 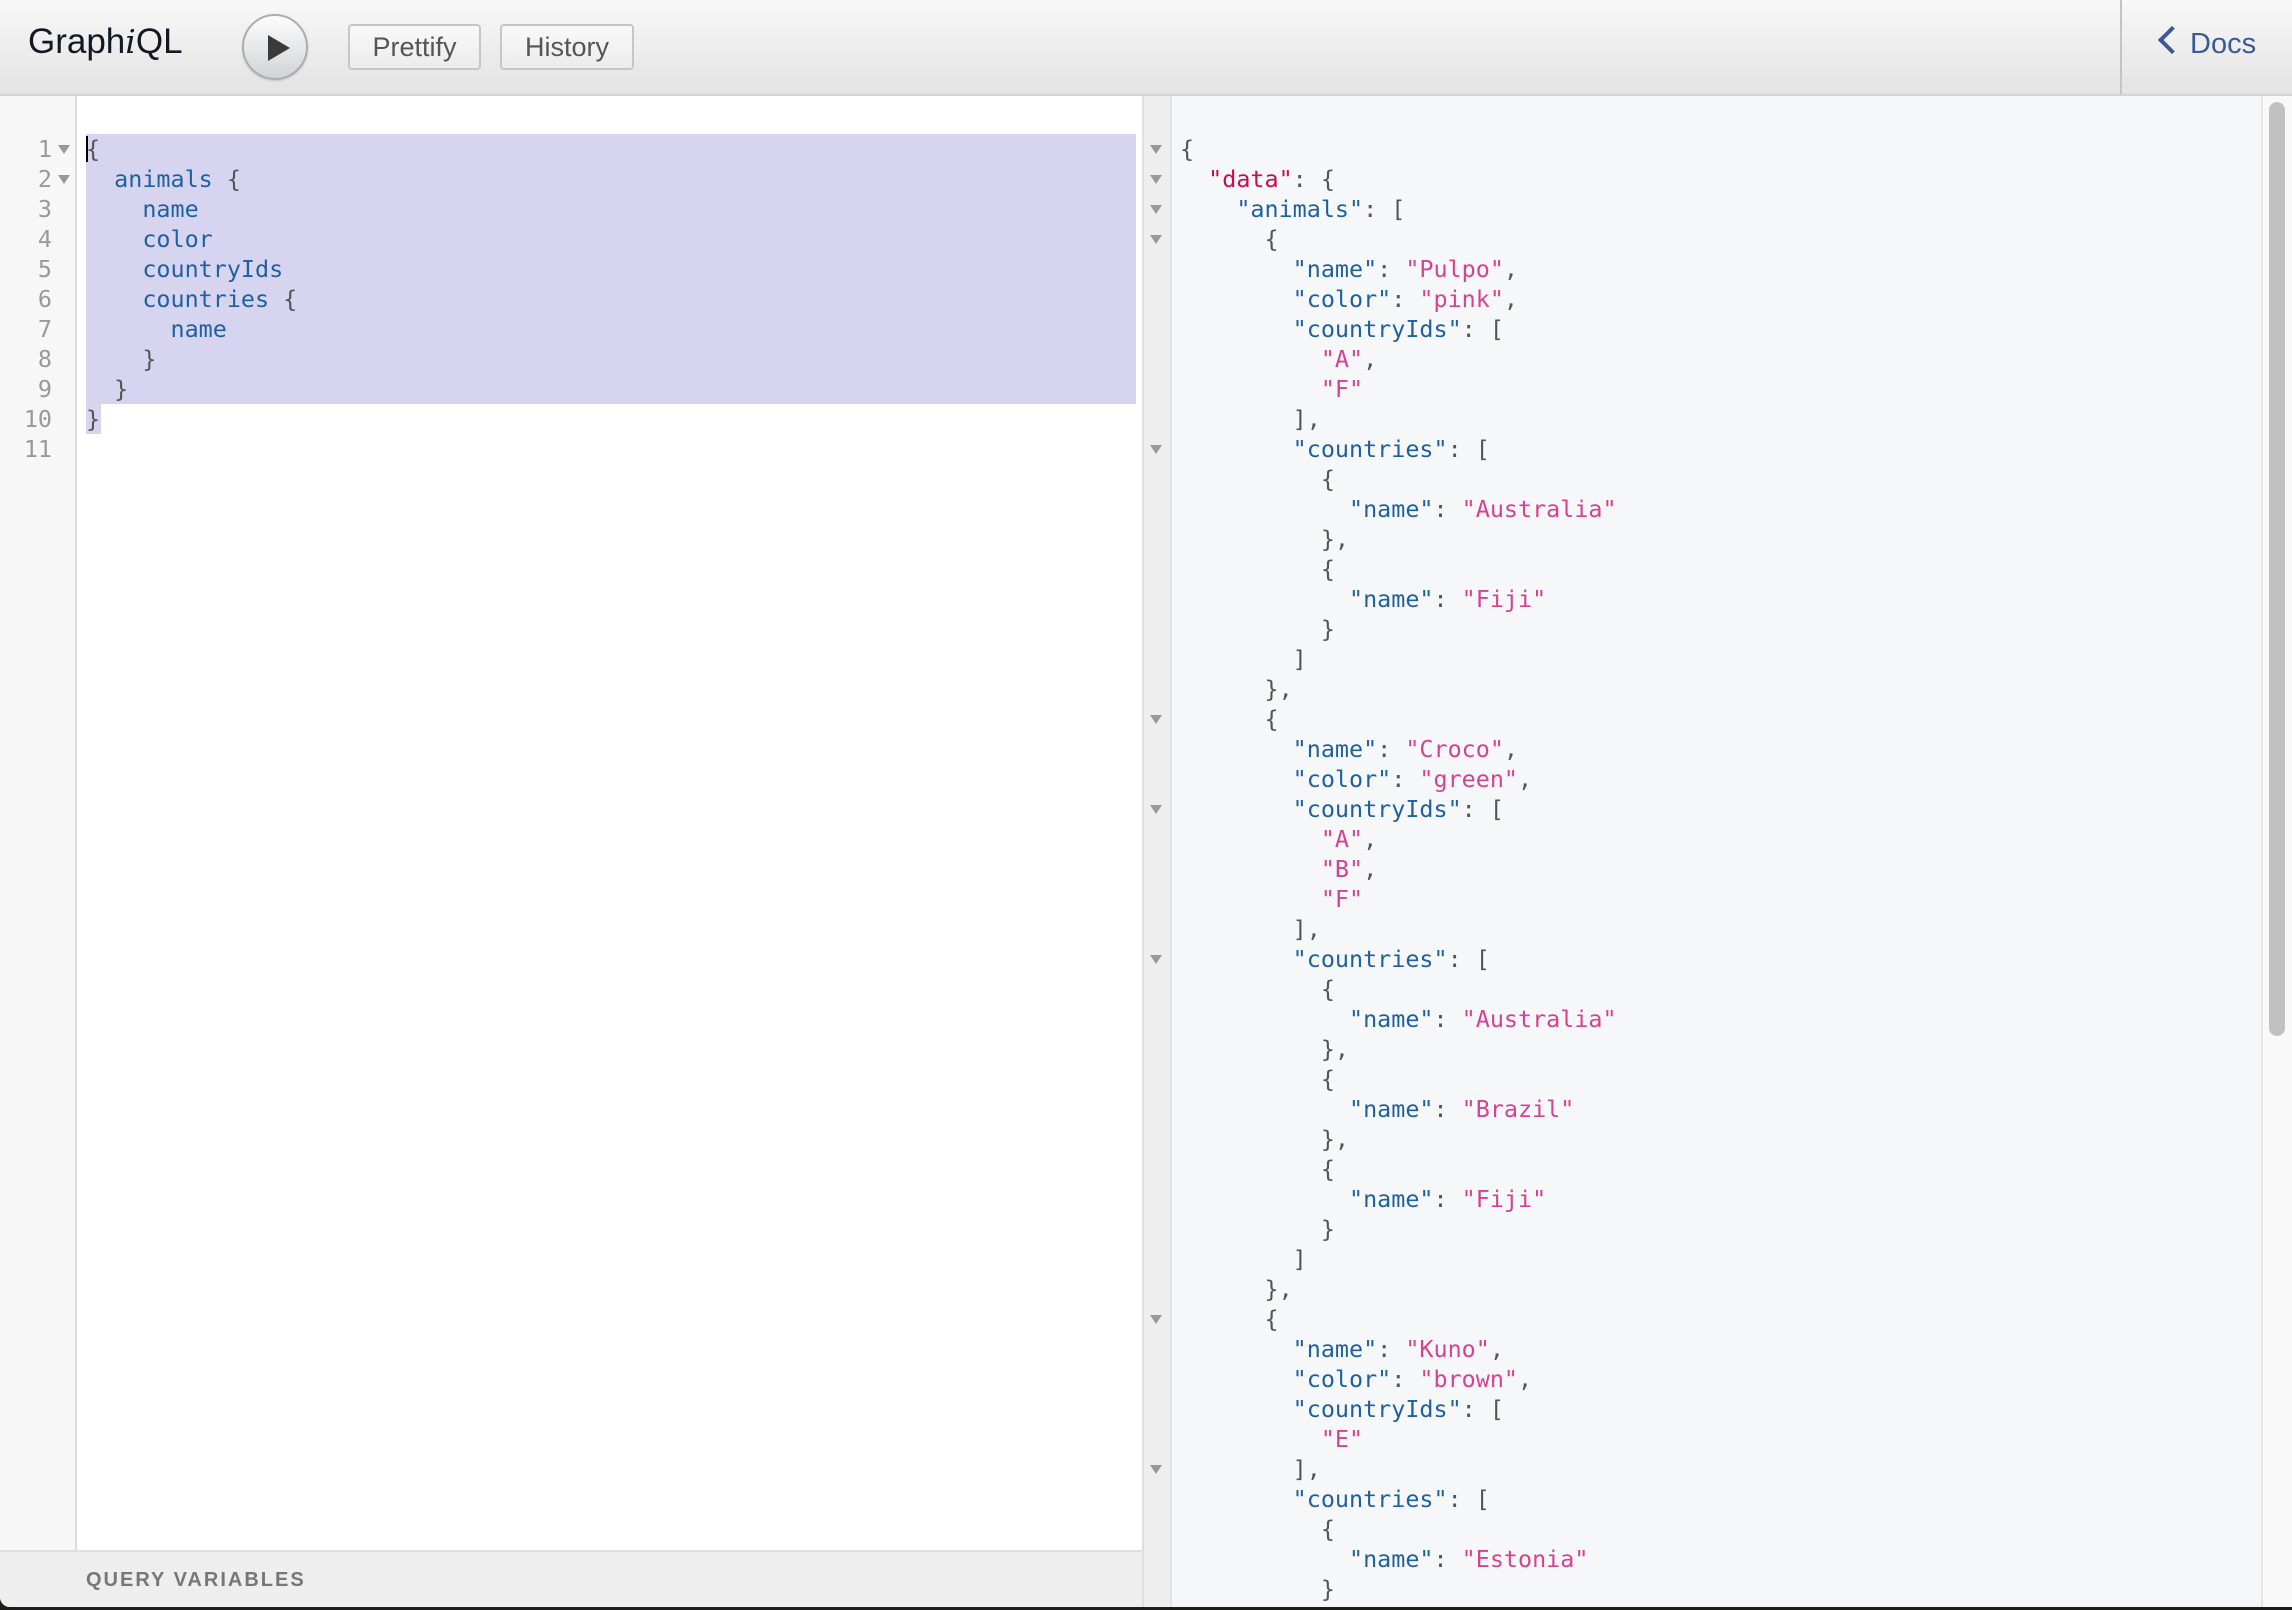 What do you see at coordinates (1468, 779) in the screenshot?
I see `result-token: "green"` at bounding box center [1468, 779].